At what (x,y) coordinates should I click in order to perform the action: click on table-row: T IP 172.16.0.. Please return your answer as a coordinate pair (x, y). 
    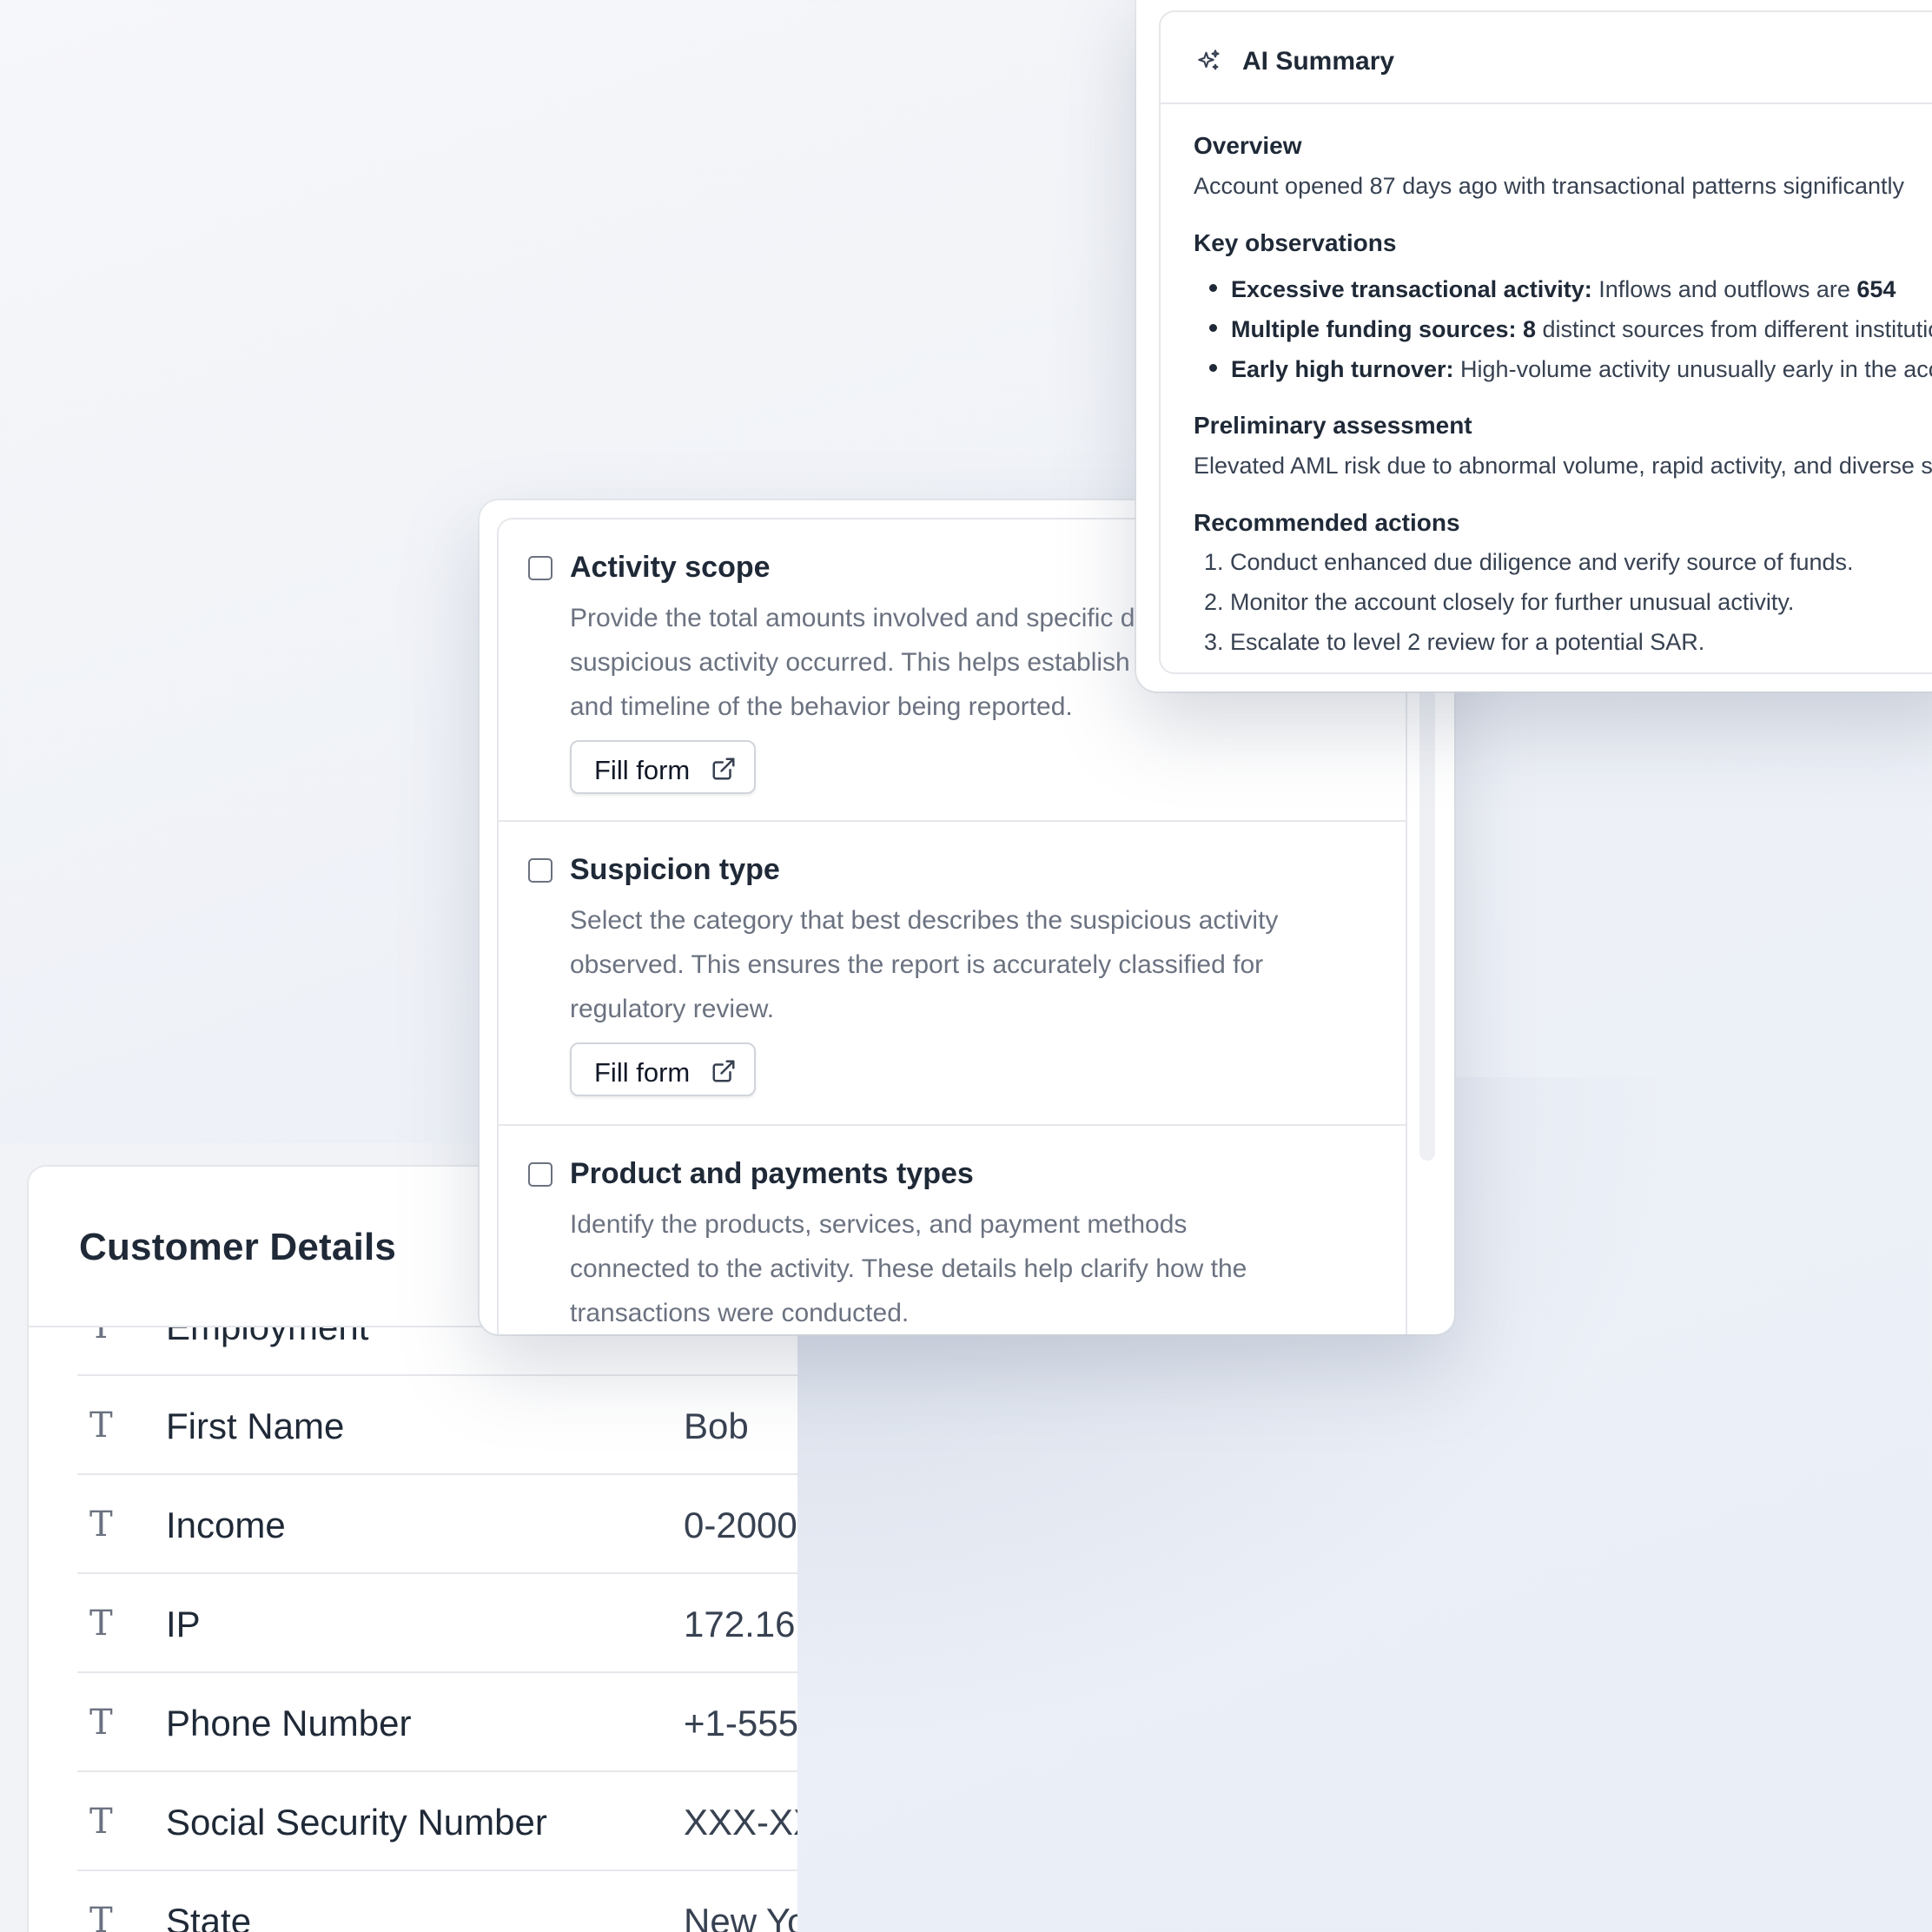
    Looking at the image, I should click on (437, 1624).